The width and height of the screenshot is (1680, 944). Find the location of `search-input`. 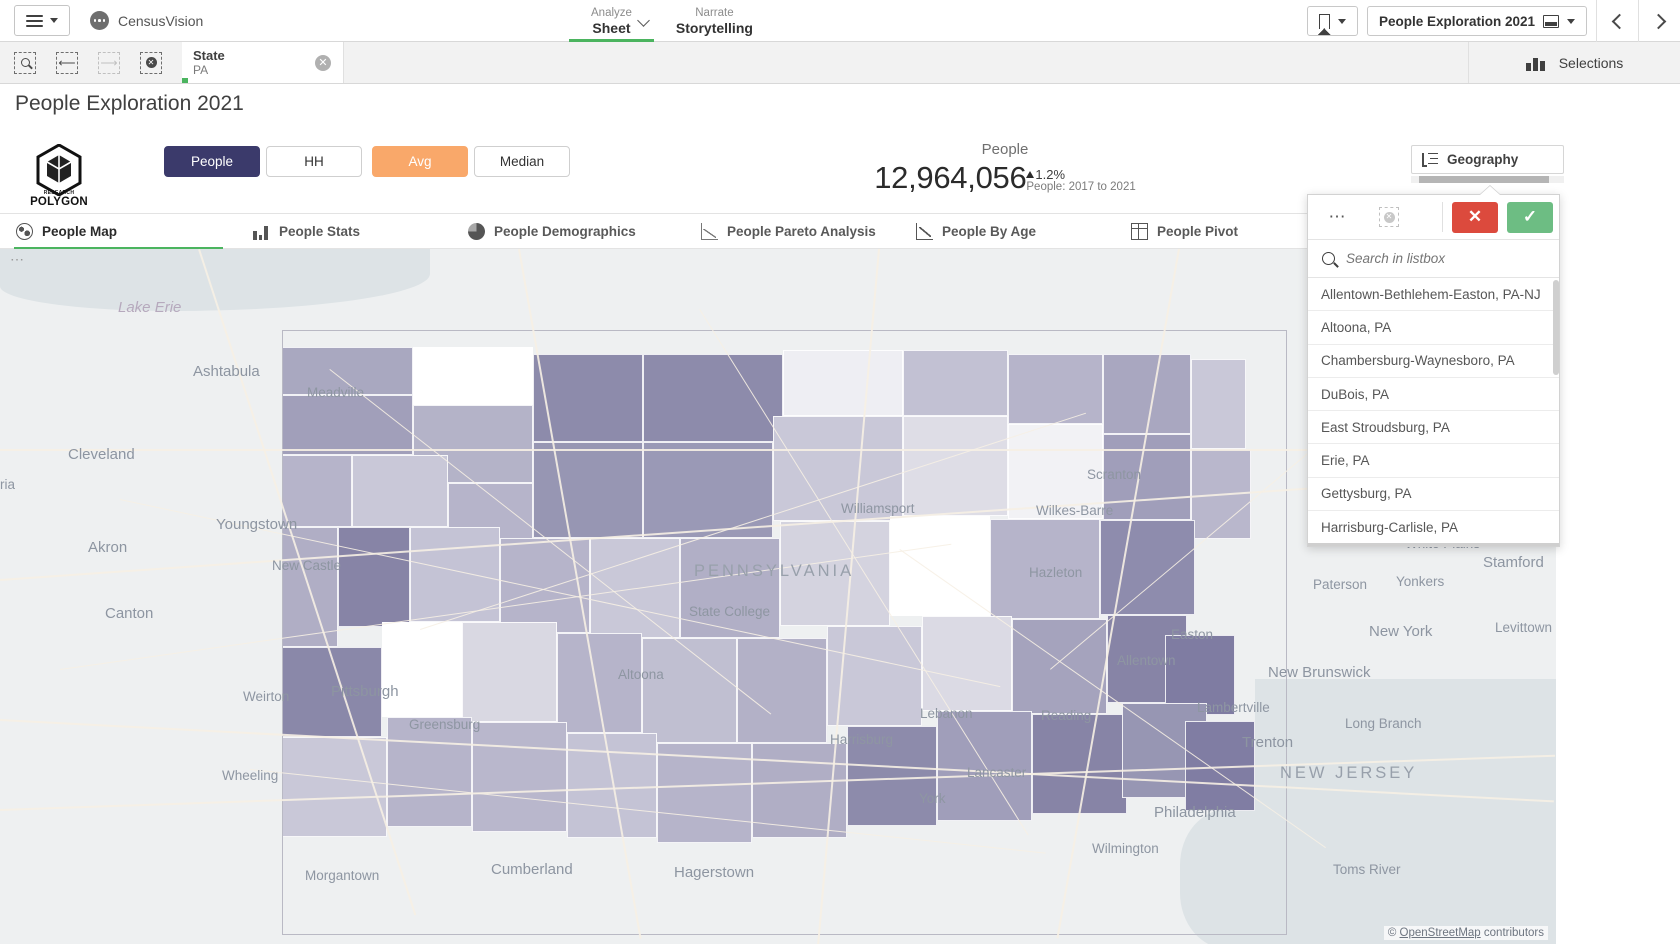

search-input is located at coordinates (1445, 258).